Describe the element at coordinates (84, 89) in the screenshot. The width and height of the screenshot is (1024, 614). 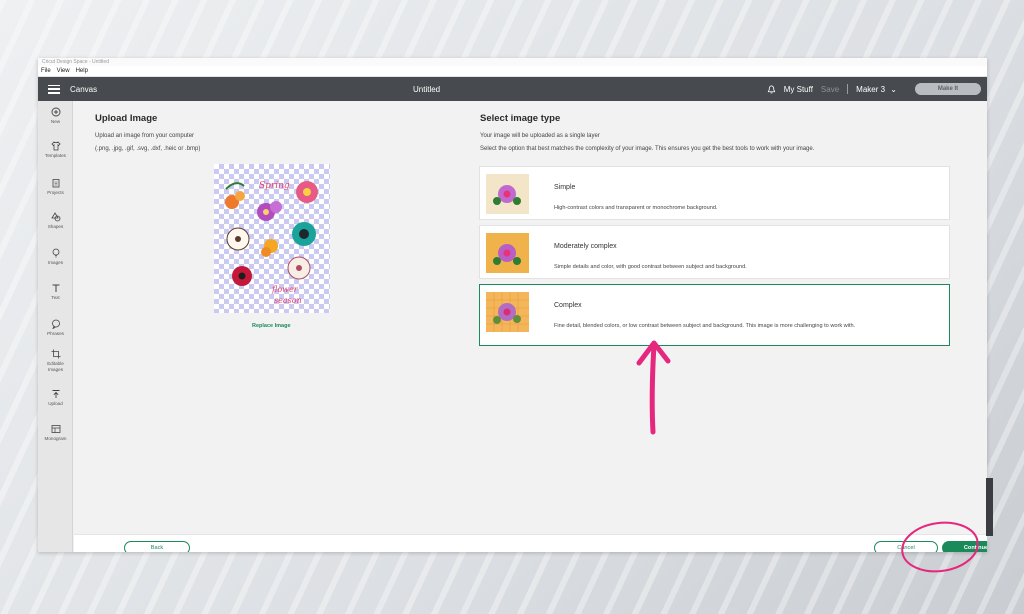
I see `app-label: Canvas` at that location.